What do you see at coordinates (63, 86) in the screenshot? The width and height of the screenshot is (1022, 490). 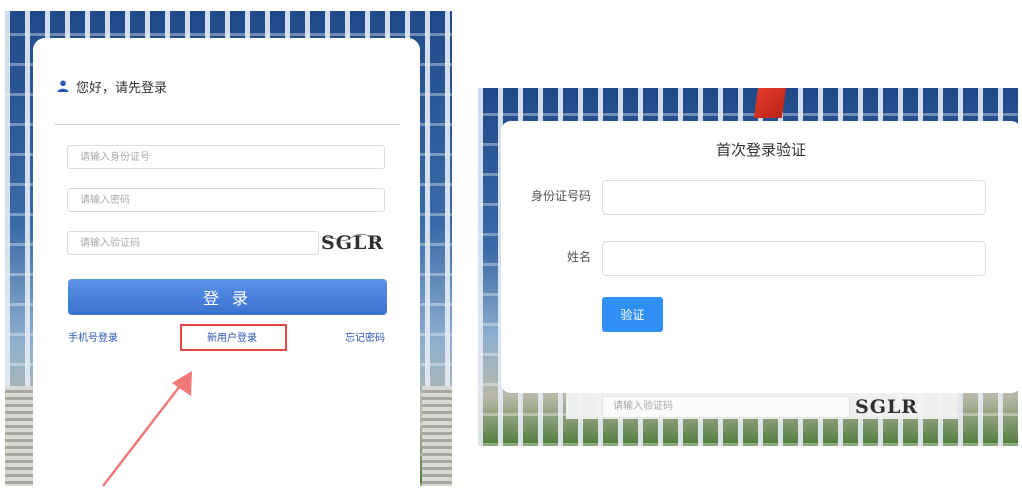 I see `user-icon` at bounding box center [63, 86].